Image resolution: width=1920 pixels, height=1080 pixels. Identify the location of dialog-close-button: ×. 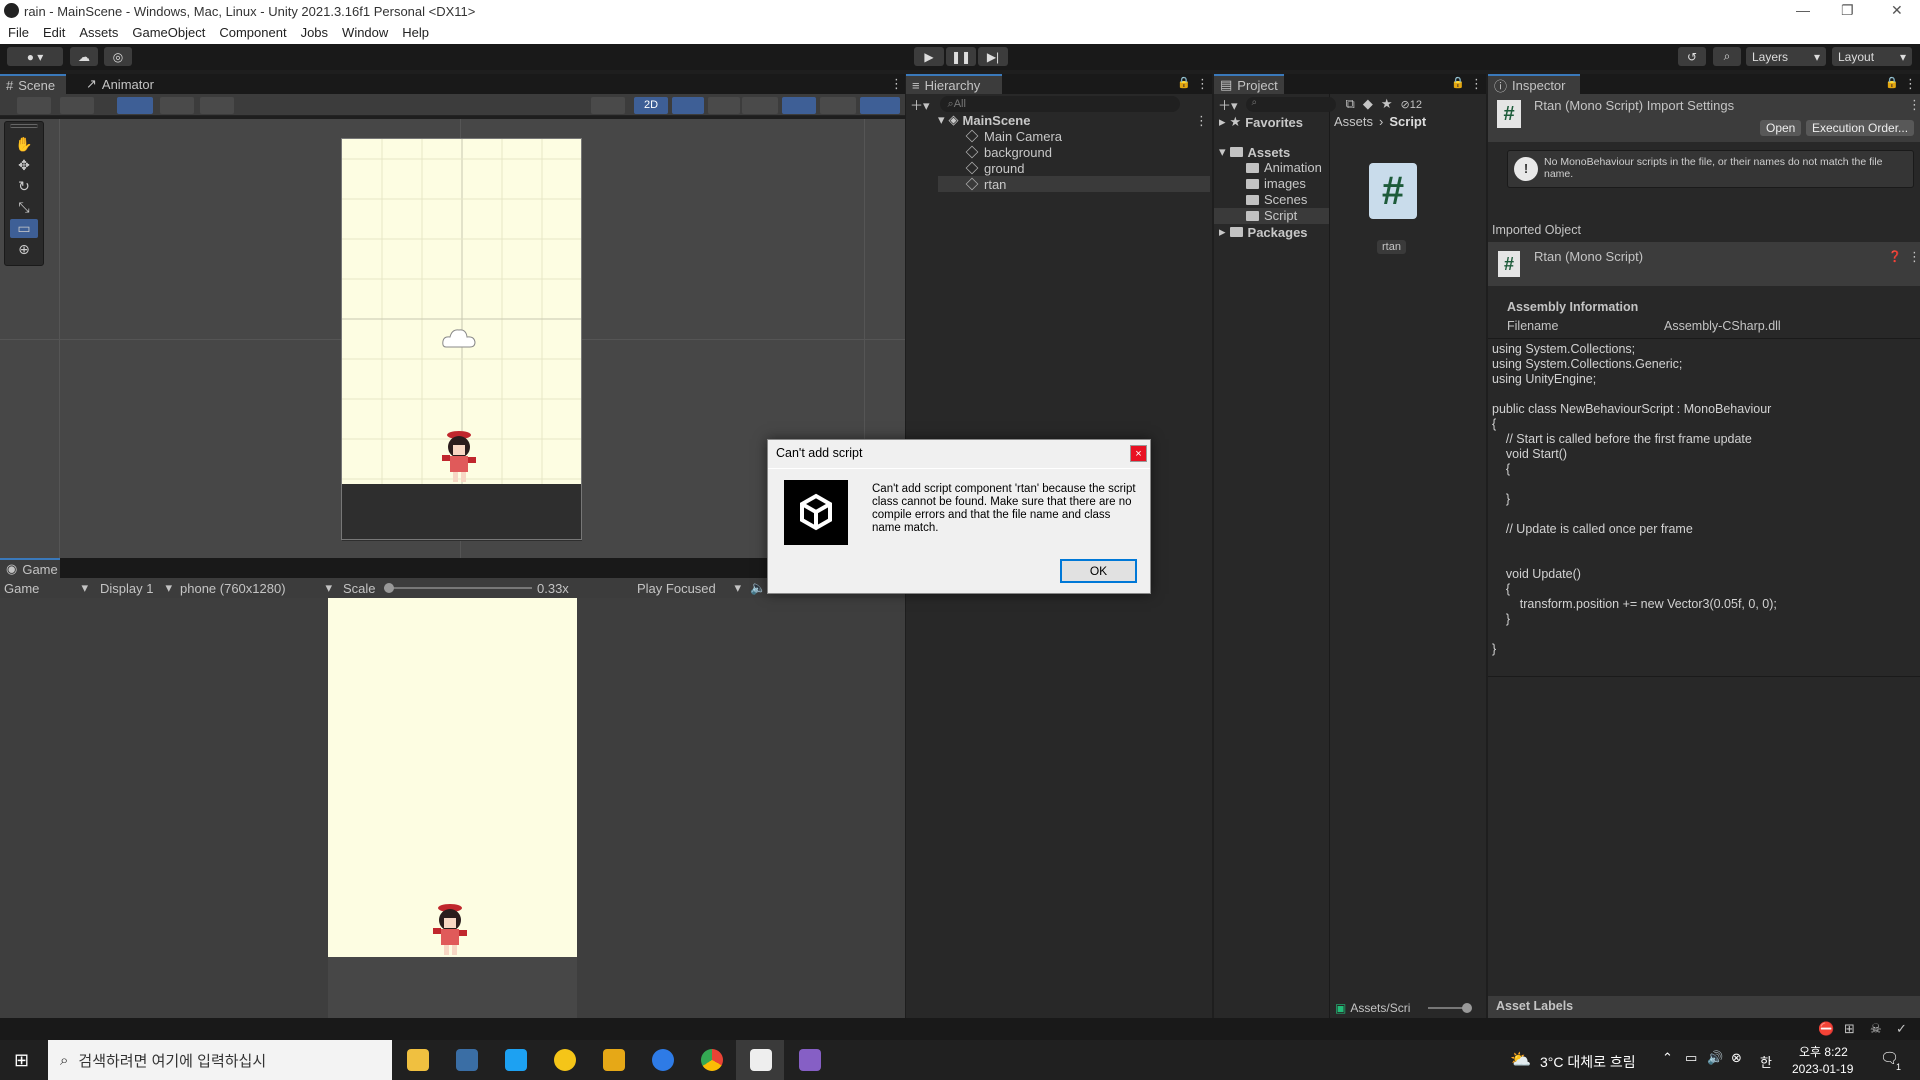
(1138, 453).